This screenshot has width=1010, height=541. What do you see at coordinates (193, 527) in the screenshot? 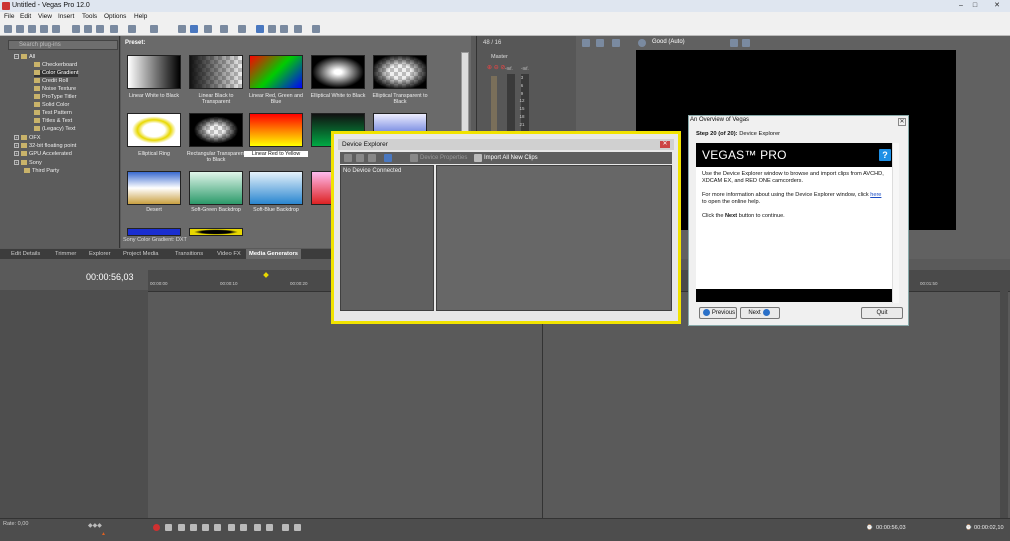
I see `play-icon` at bounding box center [193, 527].